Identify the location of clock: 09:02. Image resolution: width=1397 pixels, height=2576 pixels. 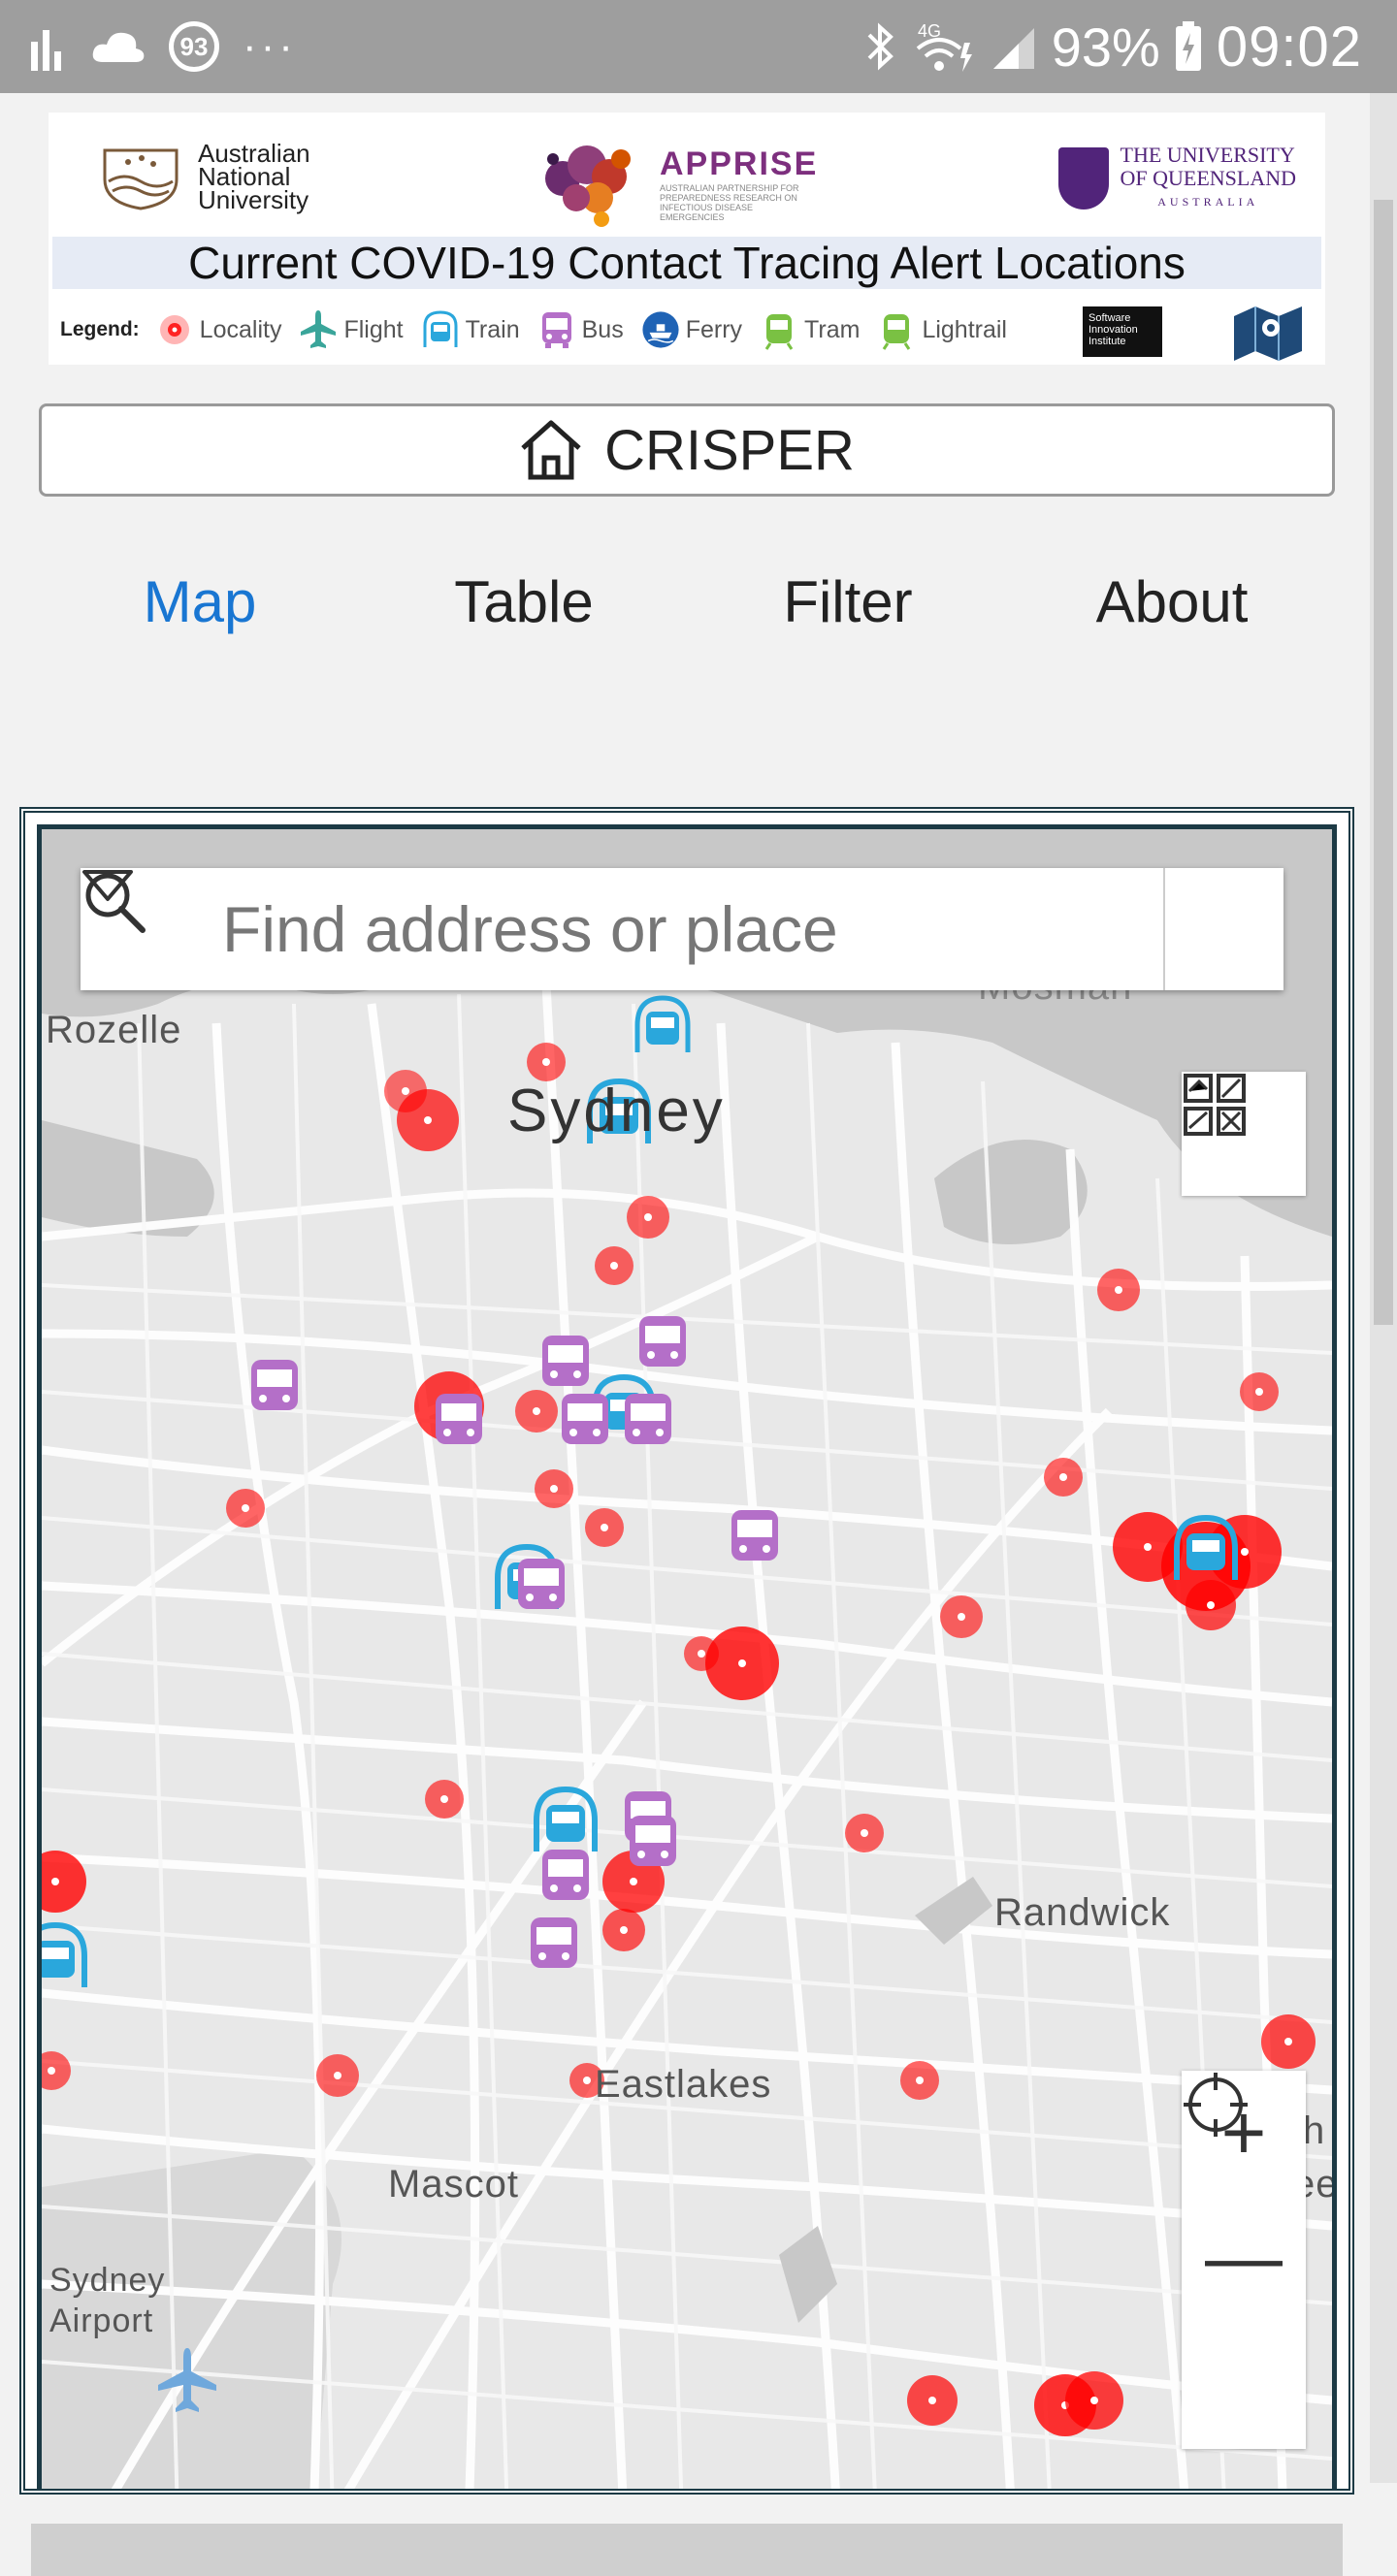
(1289, 47).